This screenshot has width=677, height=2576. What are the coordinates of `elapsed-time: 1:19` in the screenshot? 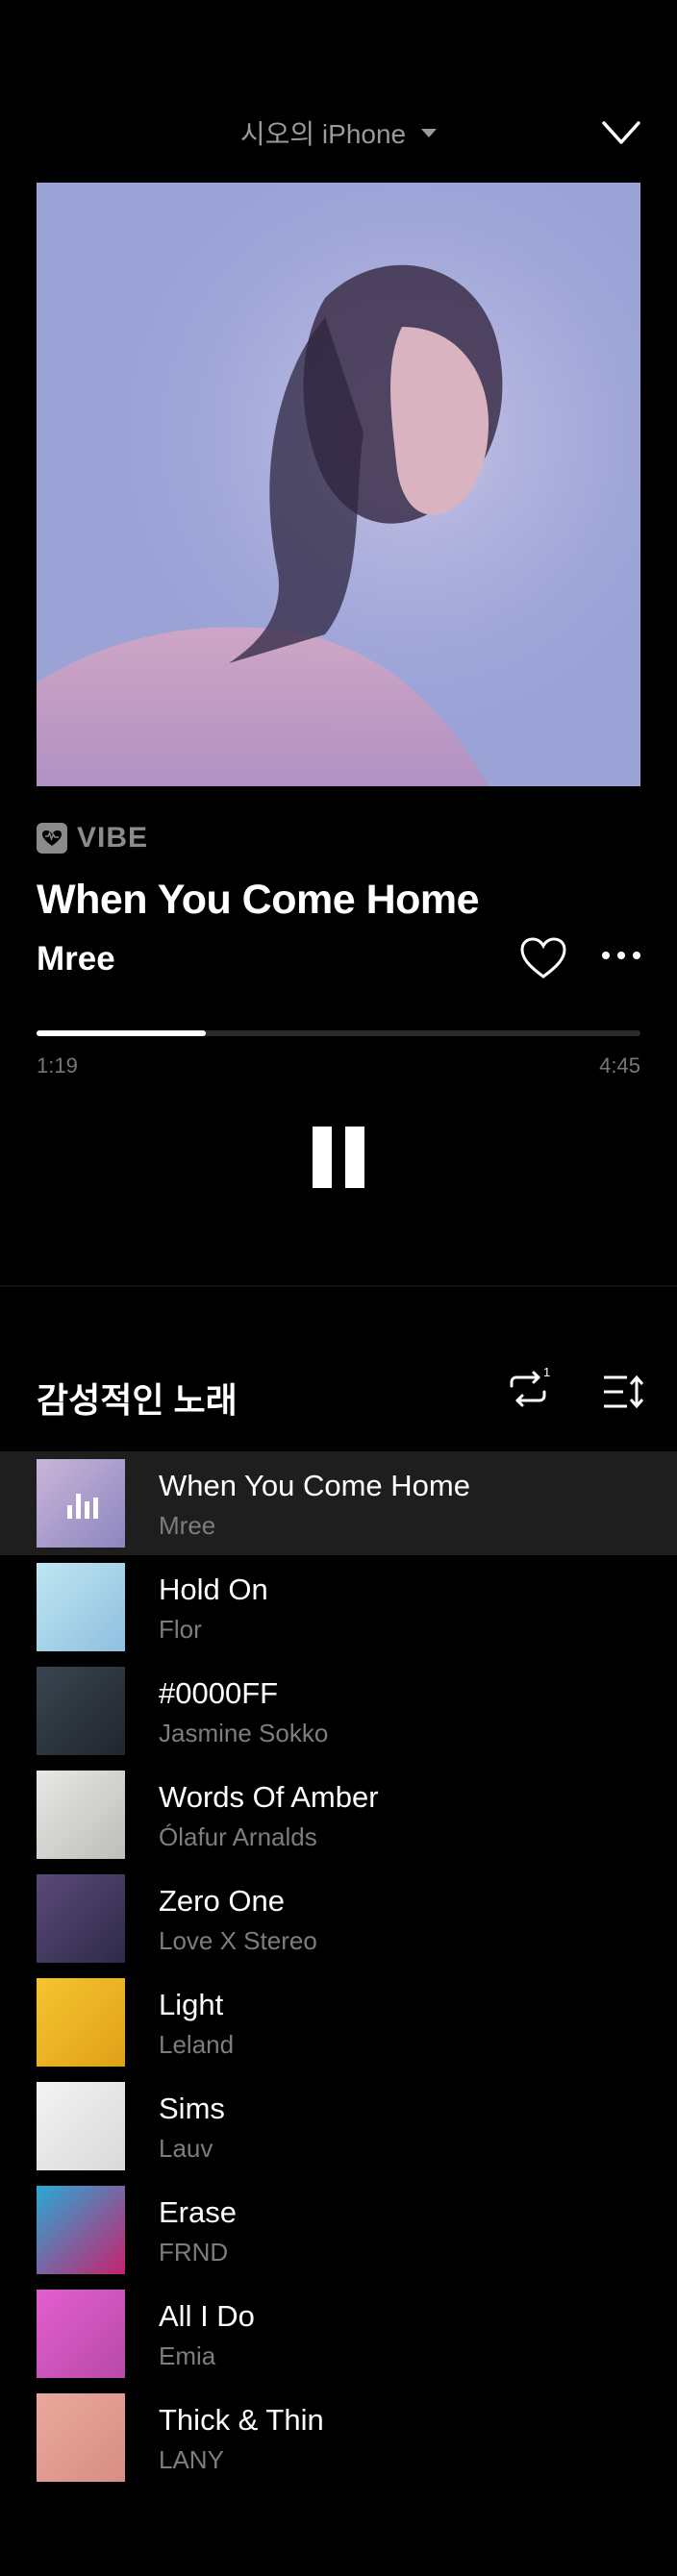 It's located at (57, 1065).